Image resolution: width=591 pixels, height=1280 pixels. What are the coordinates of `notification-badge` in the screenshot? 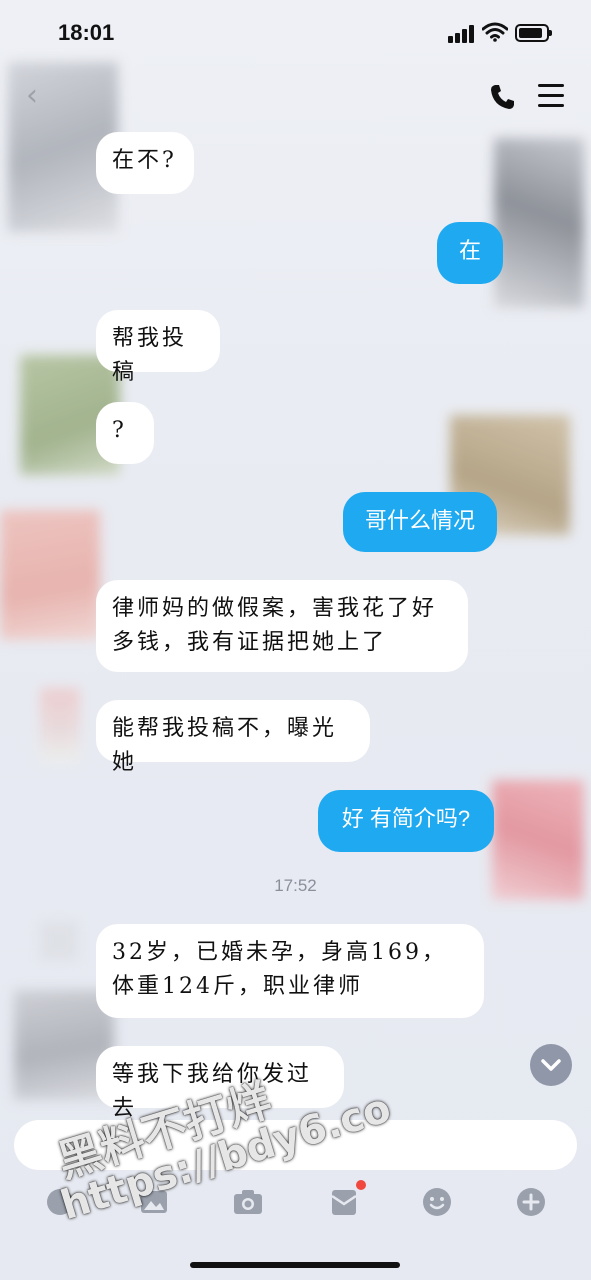 It's located at (361, 1185).